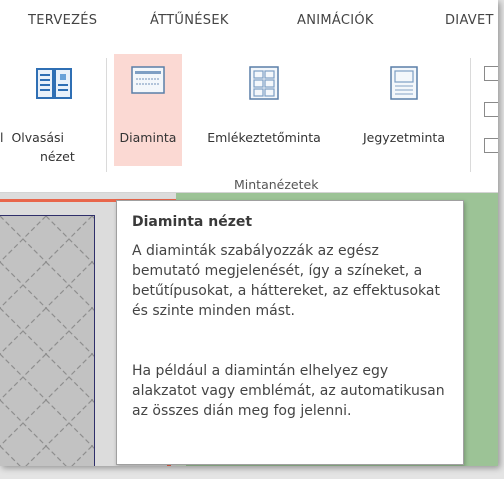 This screenshot has width=504, height=479. I want to click on ribbon-tab-bar: TERVEZÉS ÁTTŰNÉSEK ANIMÁCIÓK DIAVET, so click(249, 22).